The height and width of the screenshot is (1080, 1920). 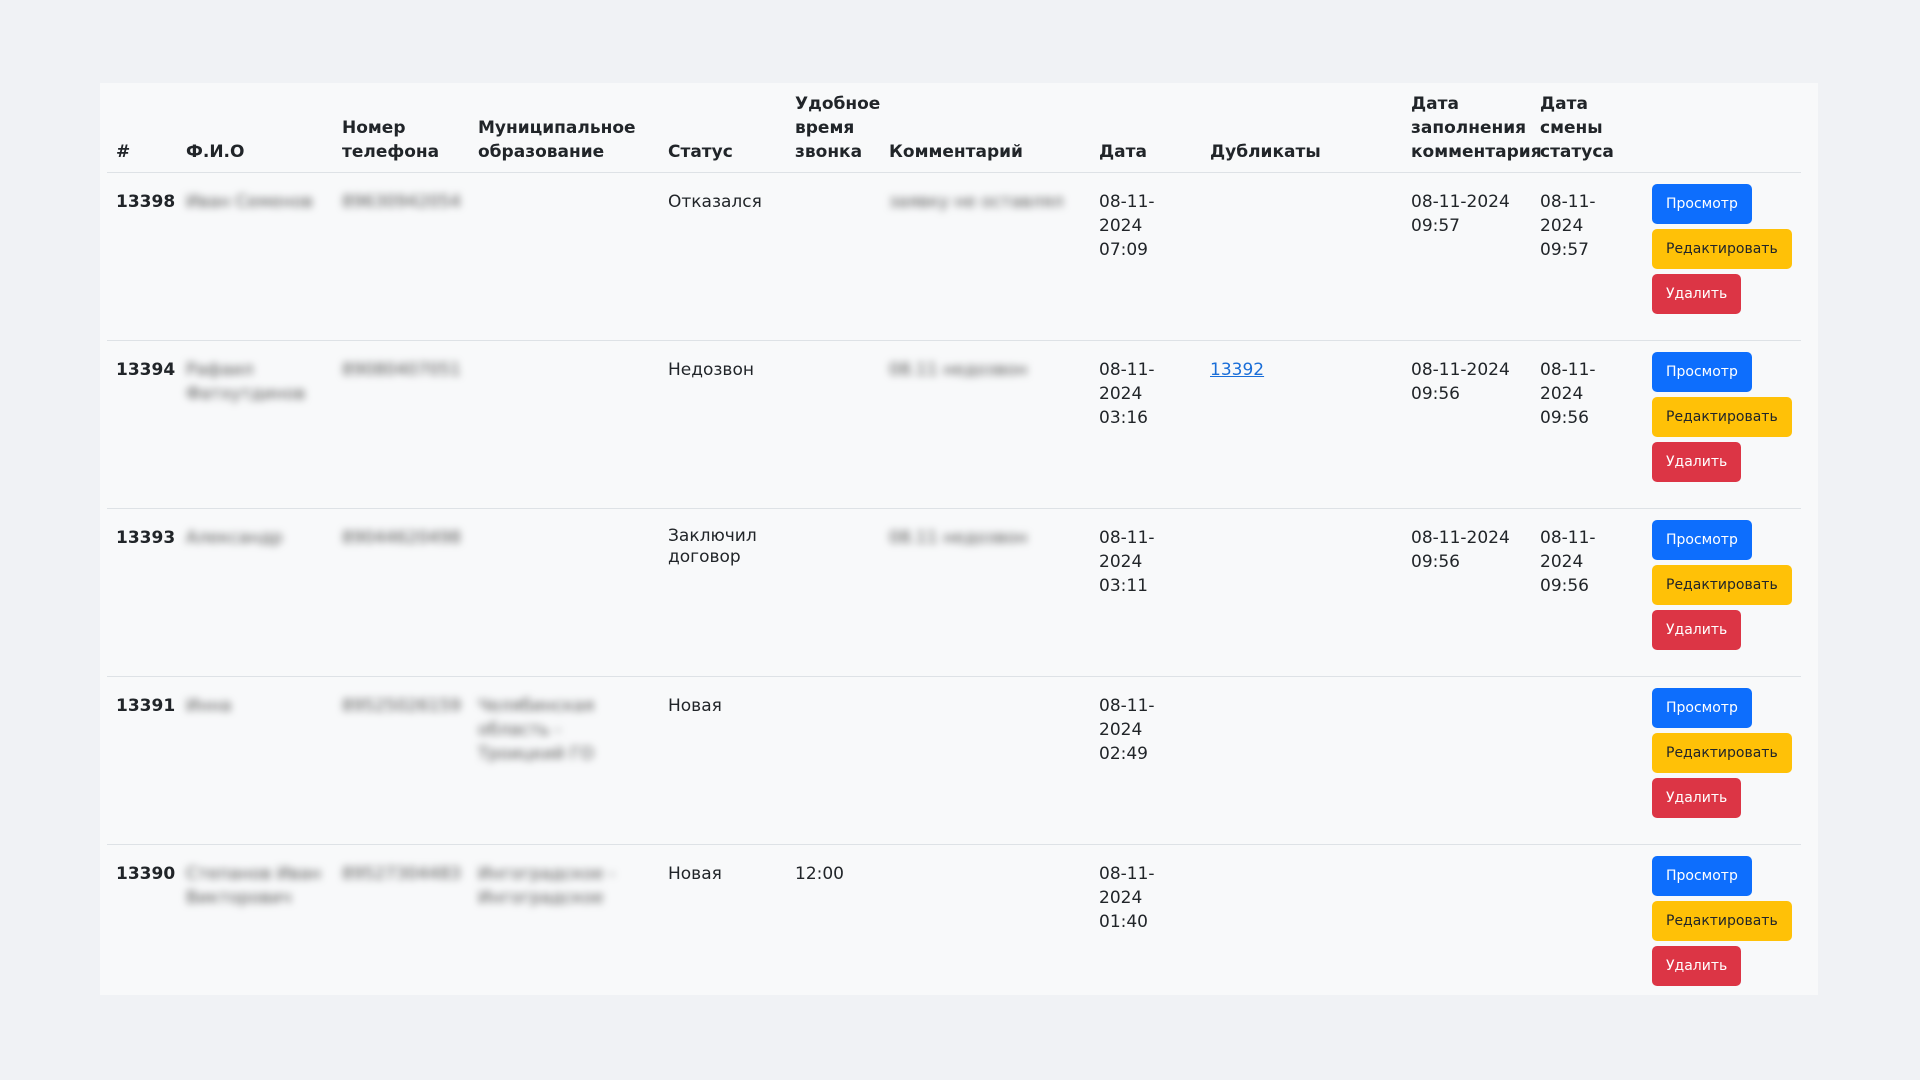 What do you see at coordinates (255, 256) in the screenshot?
I see `row-fio: Иван Семенов` at bounding box center [255, 256].